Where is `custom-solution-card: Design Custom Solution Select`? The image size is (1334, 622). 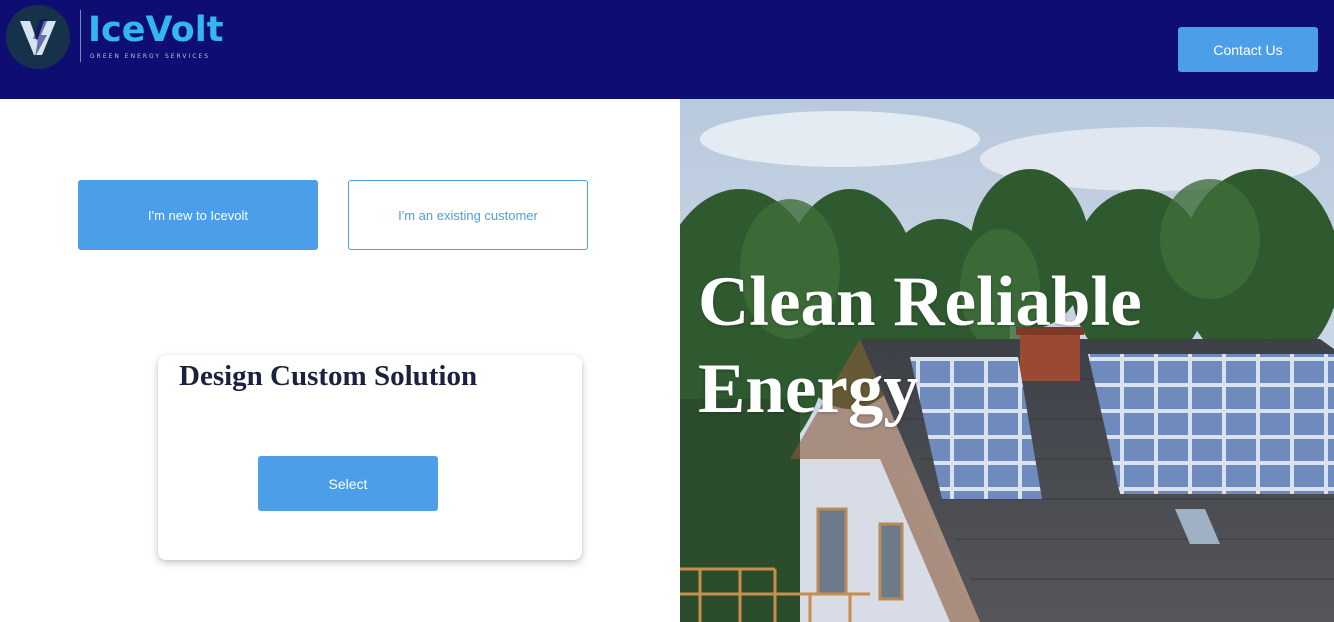 custom-solution-card: Design Custom Solution Select is located at coordinates (370, 457).